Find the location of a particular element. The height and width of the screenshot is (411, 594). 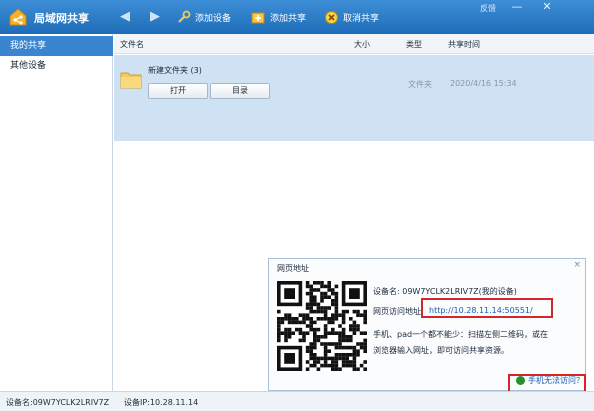

column-time: 共享时间 is located at coordinates (464, 44).